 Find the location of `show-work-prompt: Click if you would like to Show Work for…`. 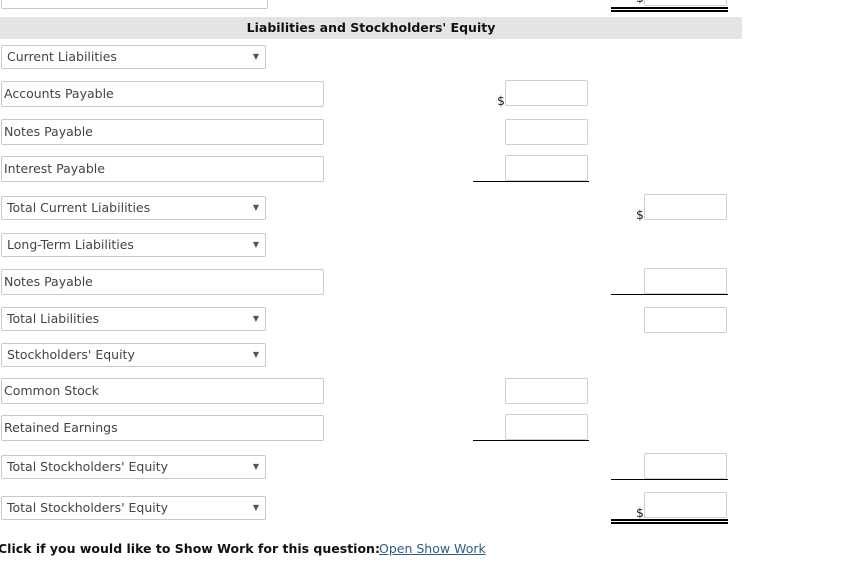

show-work-prompt: Click if you would like to Show Work for… is located at coordinates (190, 548).